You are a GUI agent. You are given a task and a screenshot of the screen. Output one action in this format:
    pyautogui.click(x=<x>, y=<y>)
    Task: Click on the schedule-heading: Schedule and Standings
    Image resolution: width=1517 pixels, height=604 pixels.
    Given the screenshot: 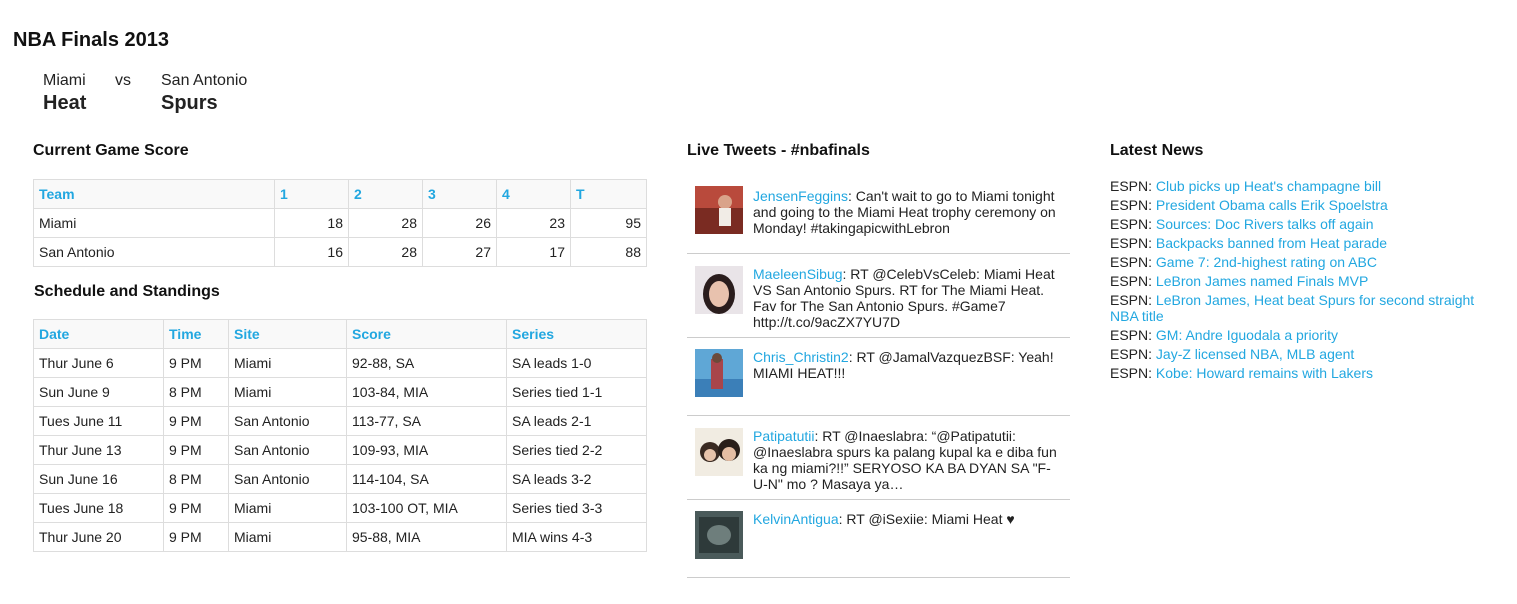 What is the action you would take?
    pyautogui.click(x=127, y=291)
    